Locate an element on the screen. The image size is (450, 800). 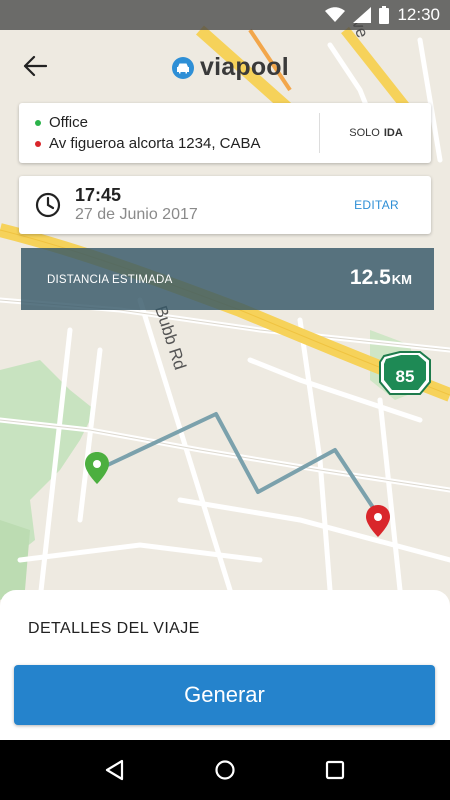
battery-icon is located at coordinates (384, 15).